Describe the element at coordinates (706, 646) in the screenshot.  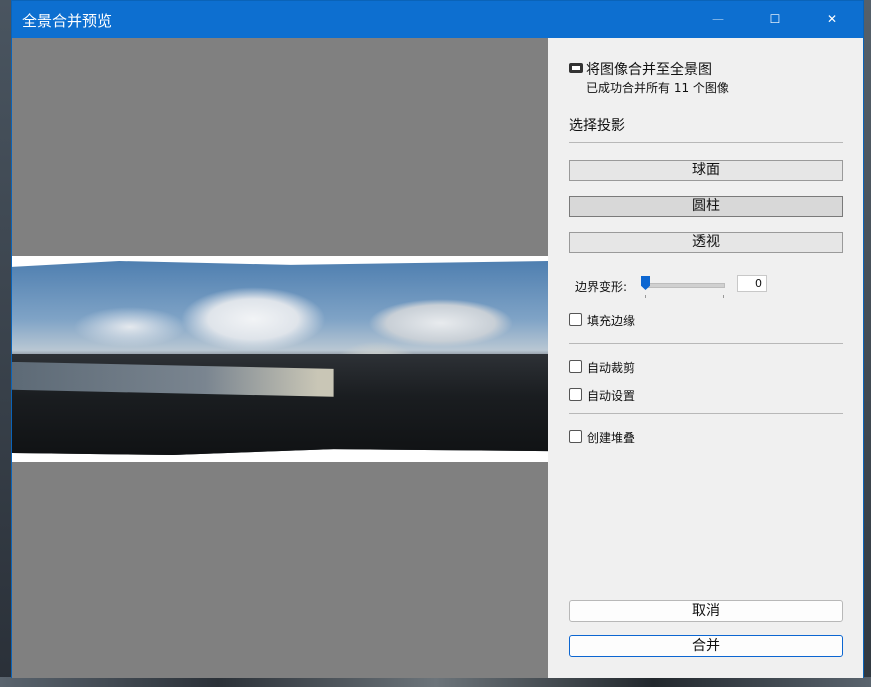
I see `merge-button: 合并` at that location.